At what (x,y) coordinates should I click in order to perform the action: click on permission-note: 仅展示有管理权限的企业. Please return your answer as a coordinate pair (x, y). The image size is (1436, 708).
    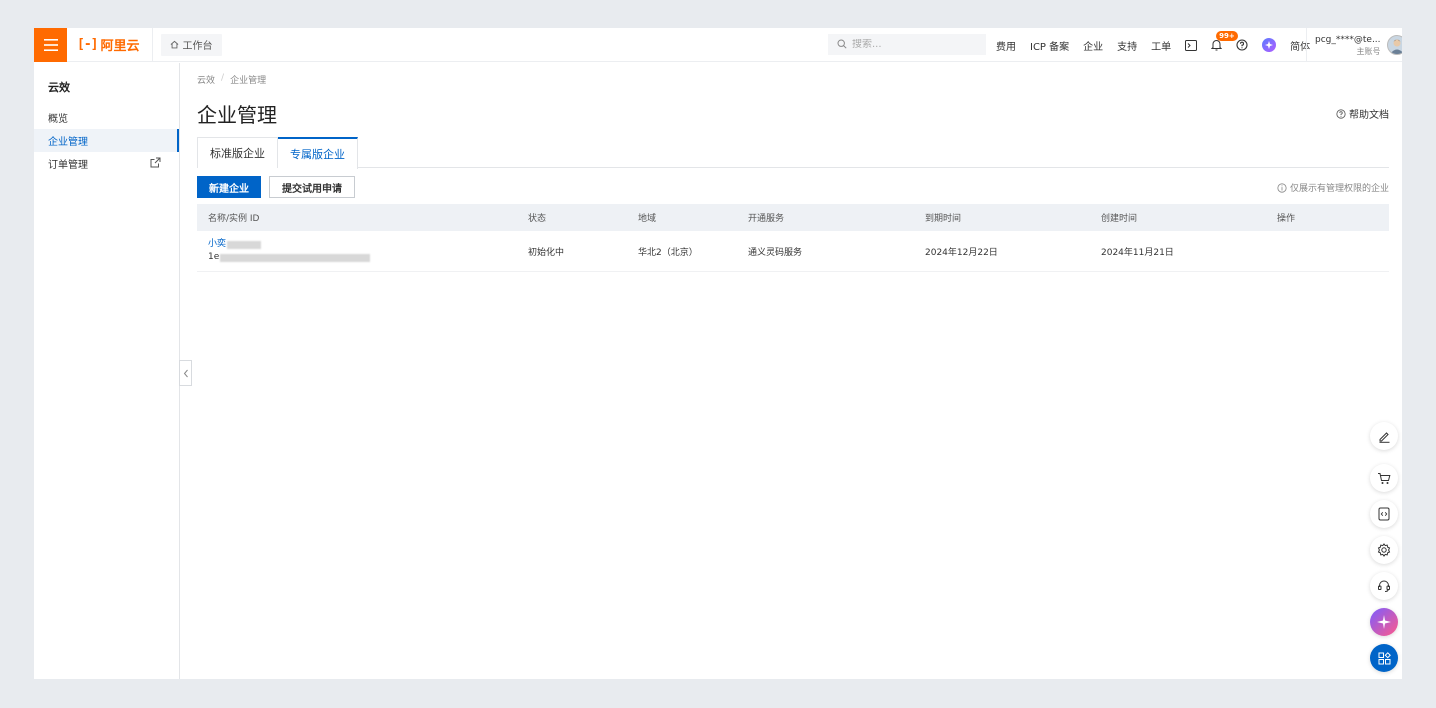
    Looking at the image, I should click on (1333, 187).